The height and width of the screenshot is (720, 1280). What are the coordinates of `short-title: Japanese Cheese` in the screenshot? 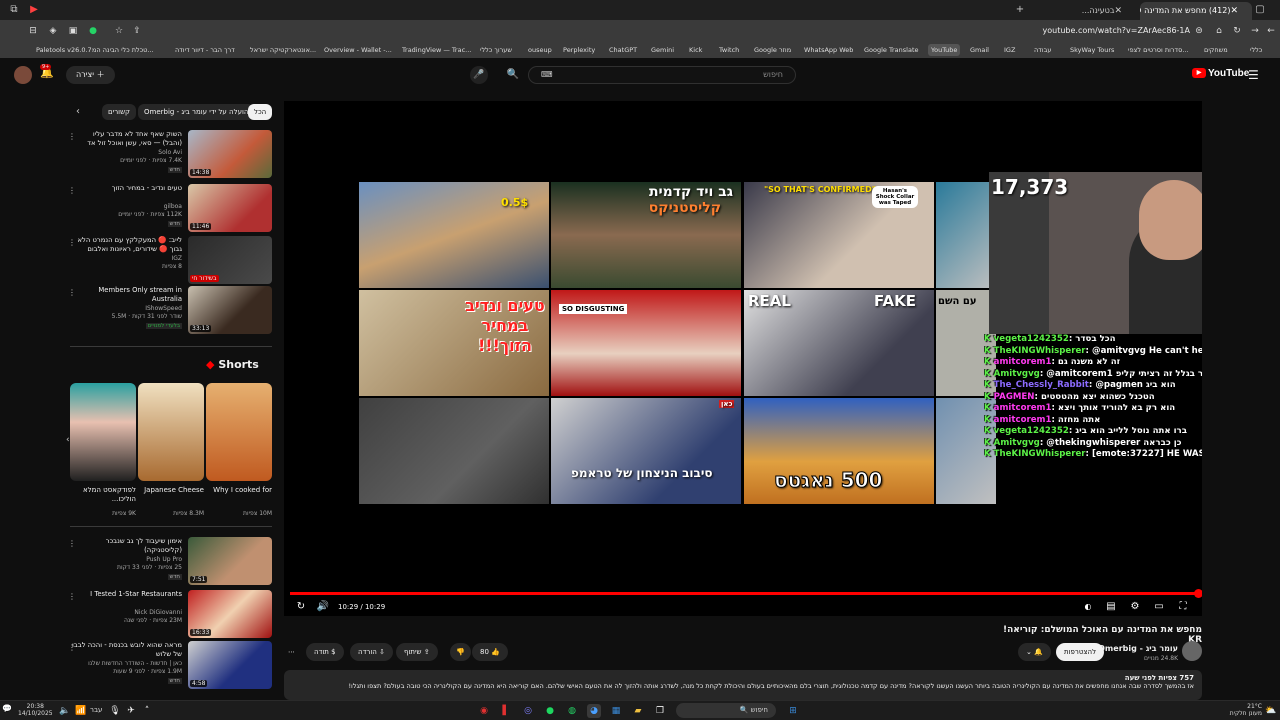 It's located at (171, 495).